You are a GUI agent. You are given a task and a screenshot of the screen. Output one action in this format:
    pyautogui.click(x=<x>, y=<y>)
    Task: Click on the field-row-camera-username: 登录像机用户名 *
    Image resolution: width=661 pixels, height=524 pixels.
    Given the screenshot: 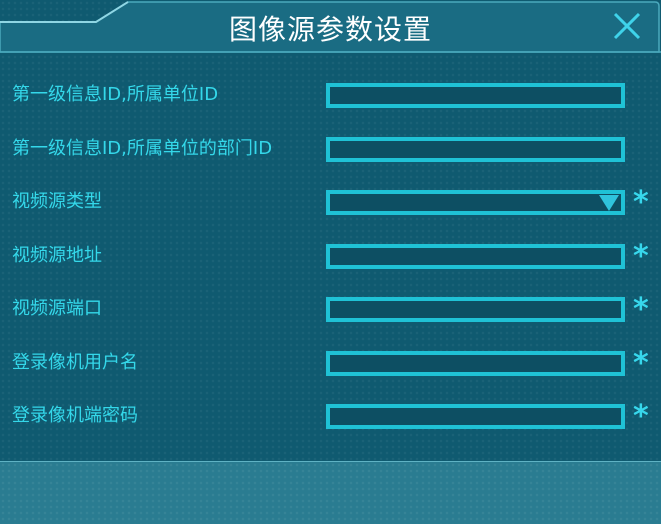 What is the action you would take?
    pyautogui.click(x=330, y=367)
    